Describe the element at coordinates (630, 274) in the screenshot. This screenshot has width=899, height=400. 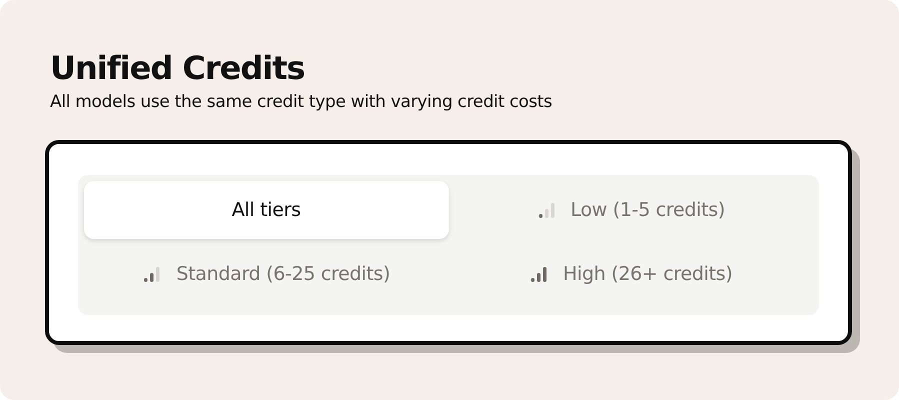
I see `tier-tab: High (26+ credits)` at that location.